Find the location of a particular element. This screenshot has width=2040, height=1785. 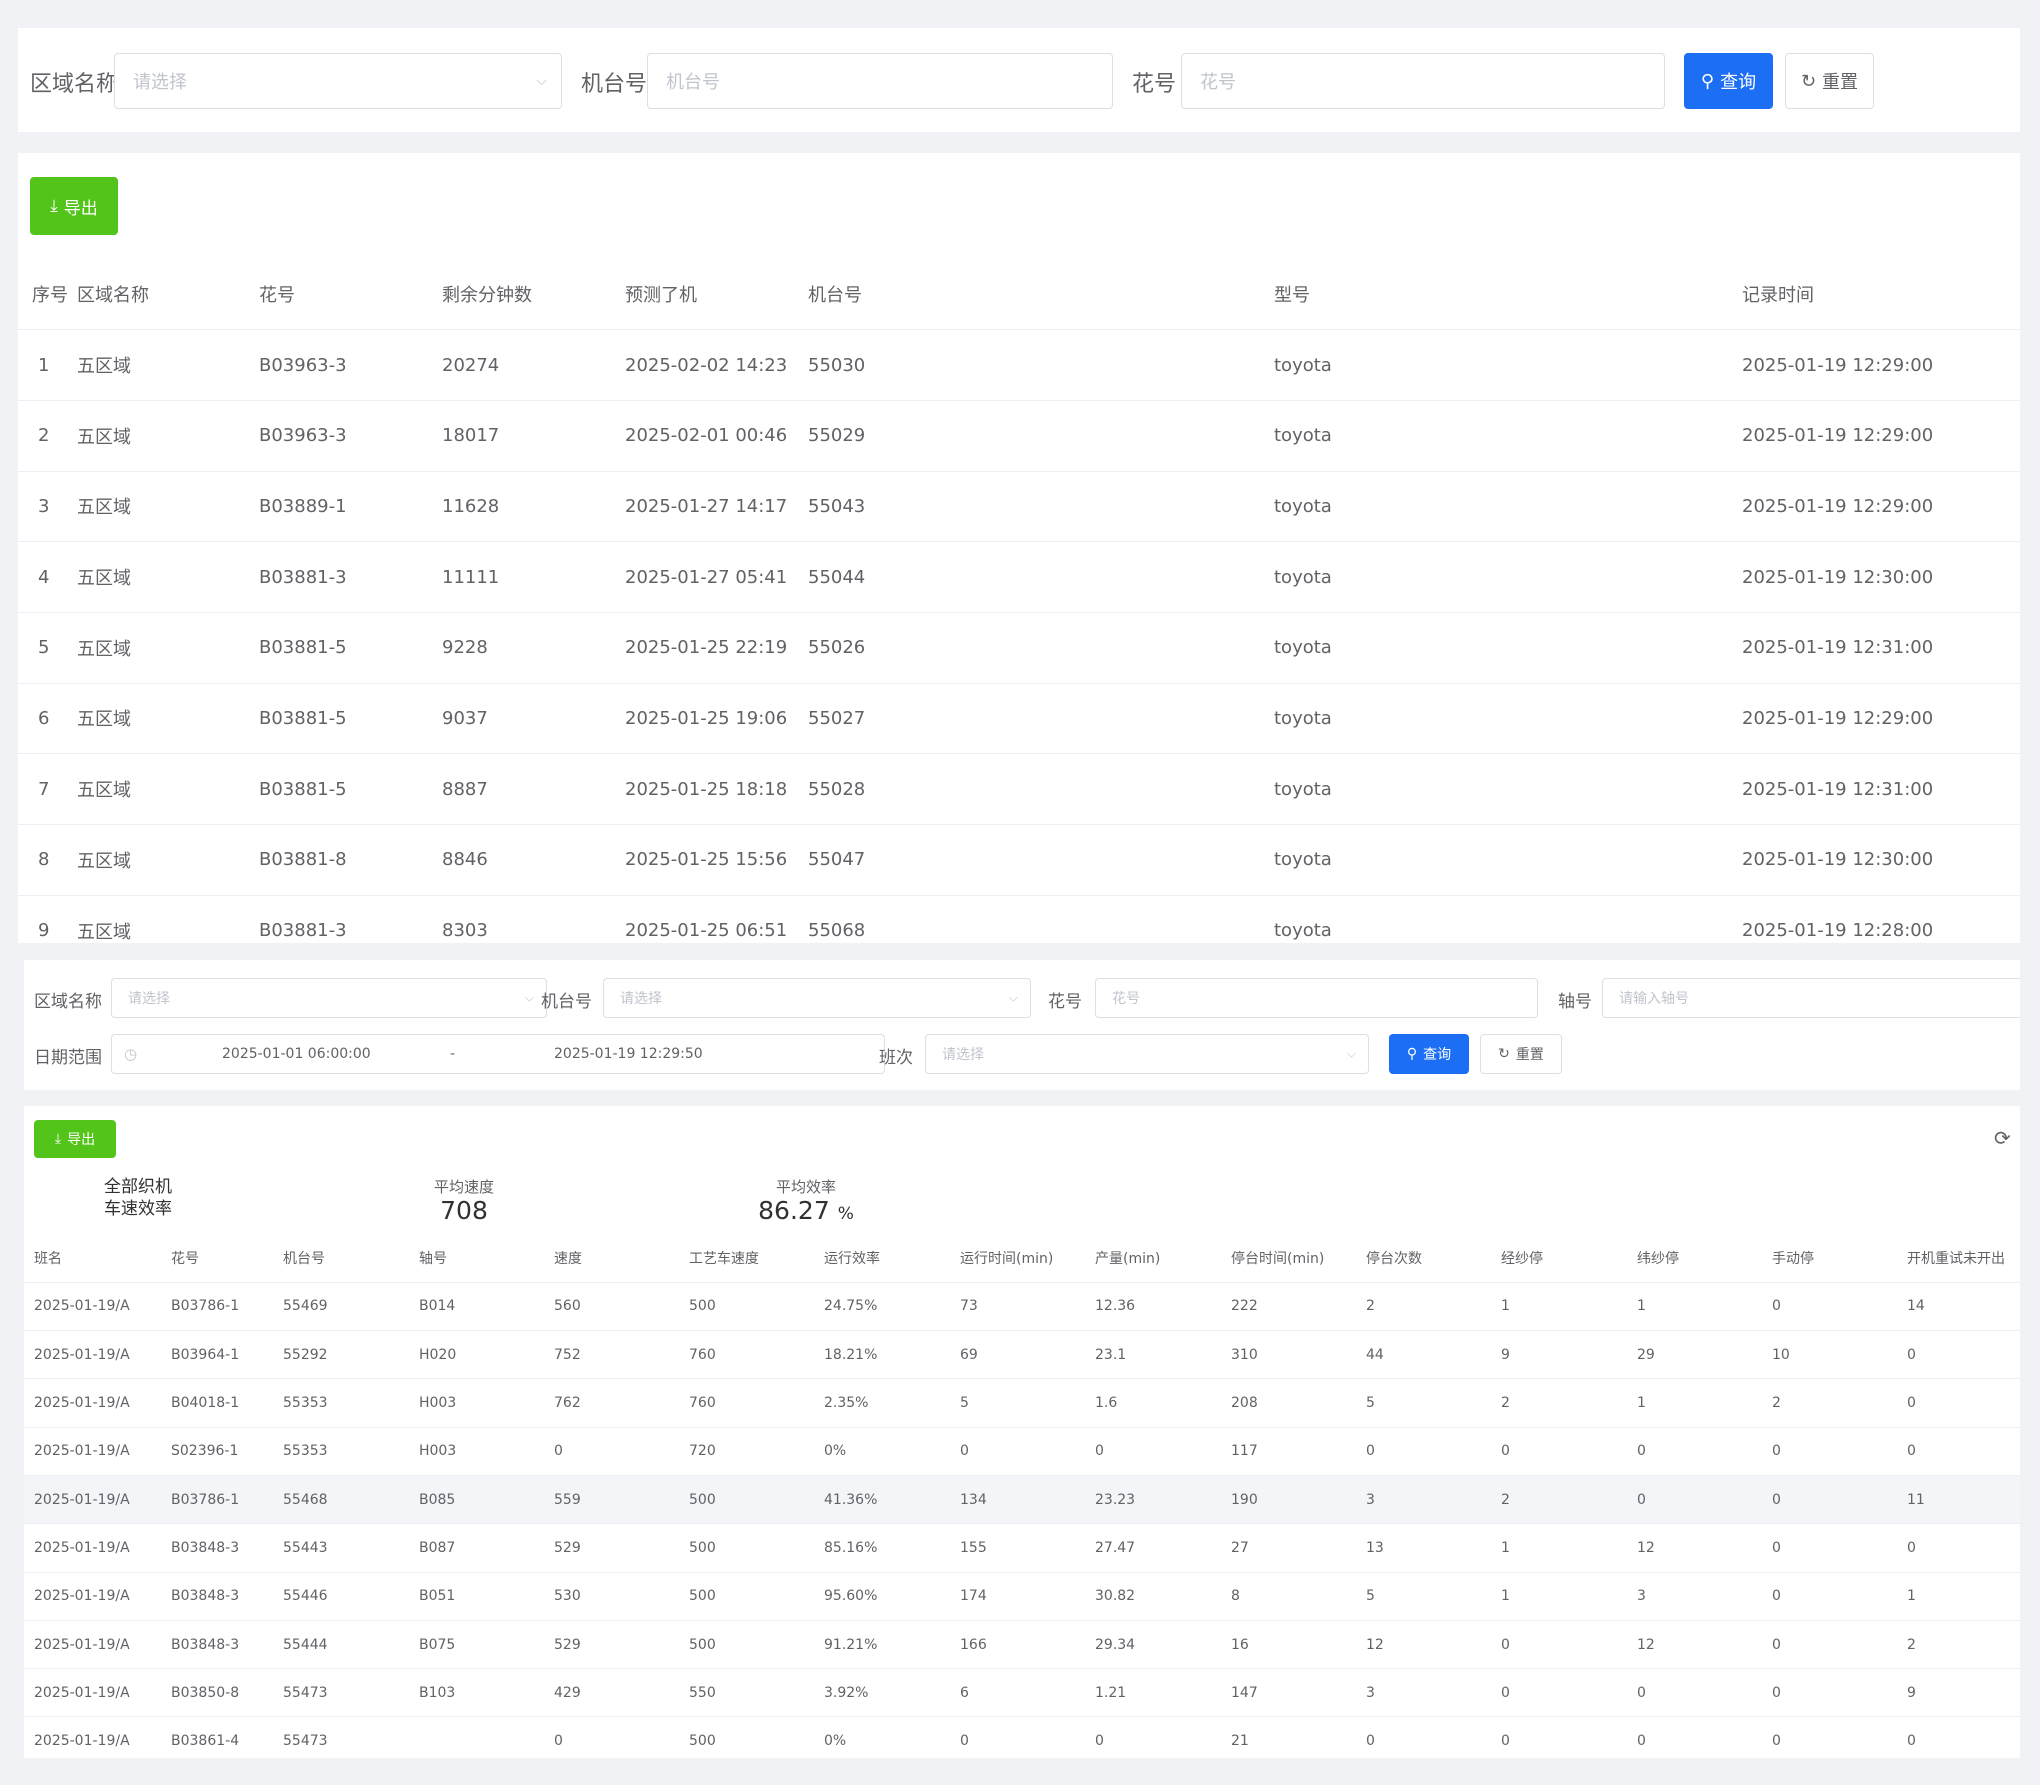

table-cell: 166 is located at coordinates (1024, 1645).